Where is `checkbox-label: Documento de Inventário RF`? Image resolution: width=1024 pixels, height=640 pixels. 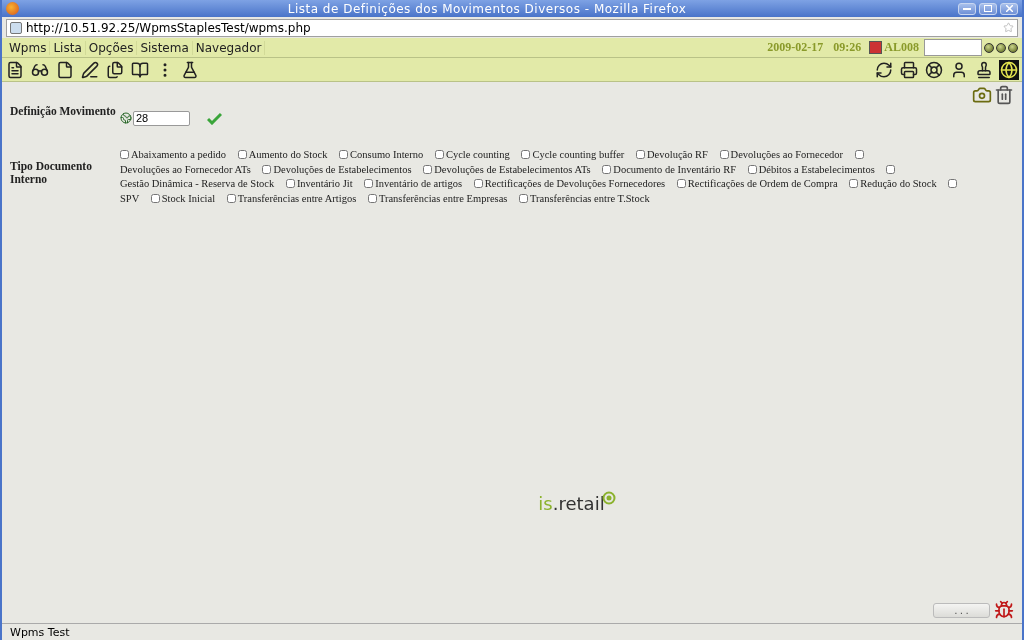
checkbox-label: Documento de Inventário RF is located at coordinates (675, 169).